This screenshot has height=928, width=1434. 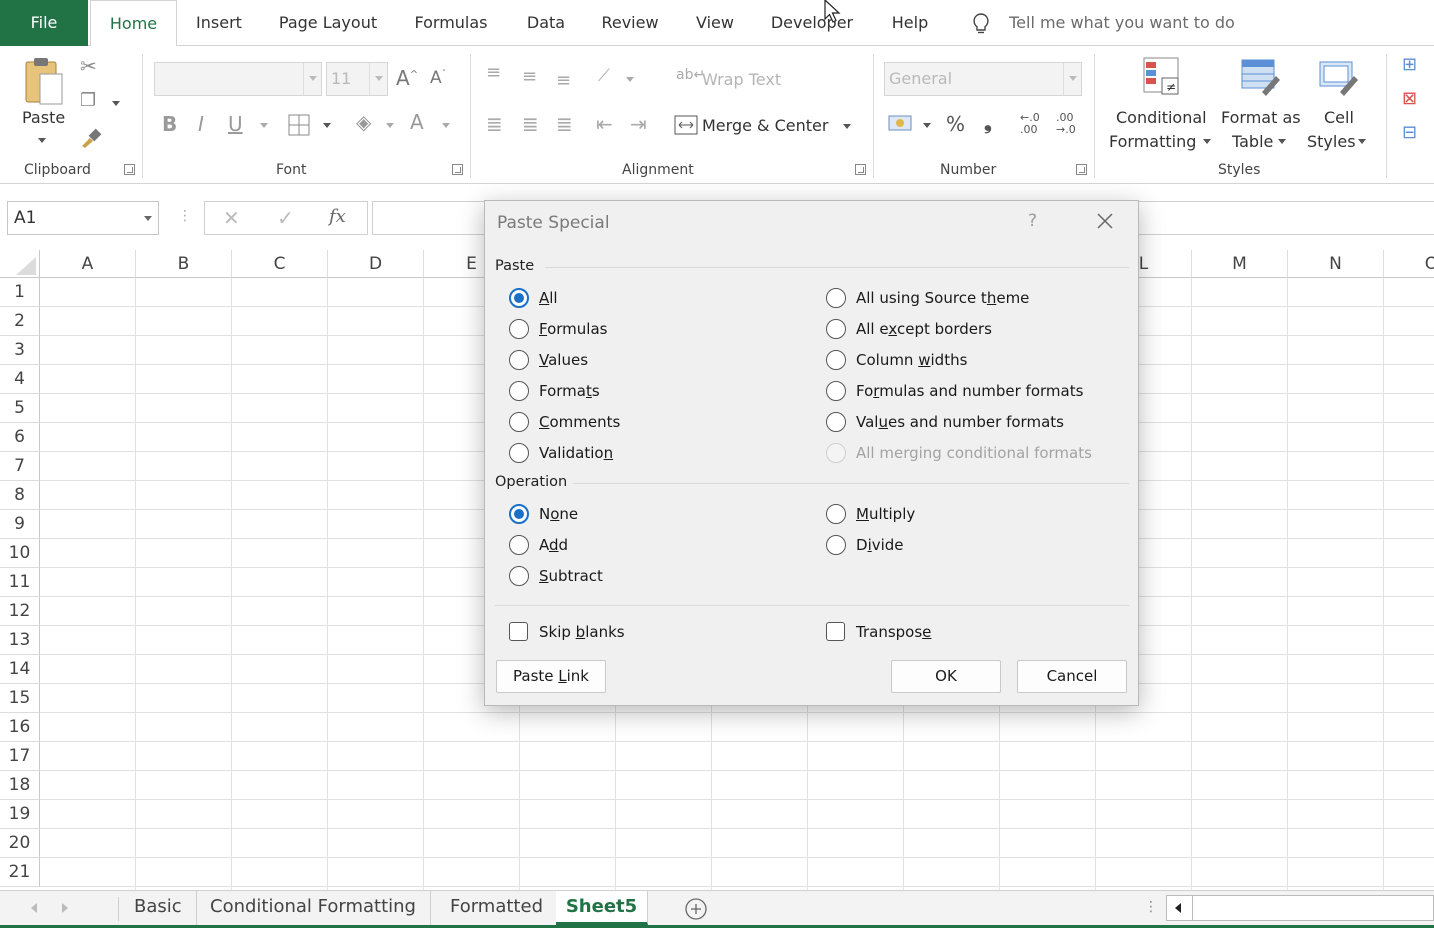 I want to click on help-icon: ?, so click(x=1032, y=221).